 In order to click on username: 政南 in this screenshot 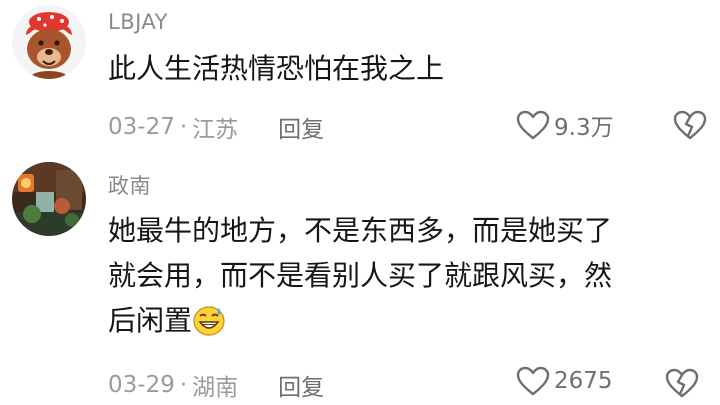, I will do `click(129, 185)`.